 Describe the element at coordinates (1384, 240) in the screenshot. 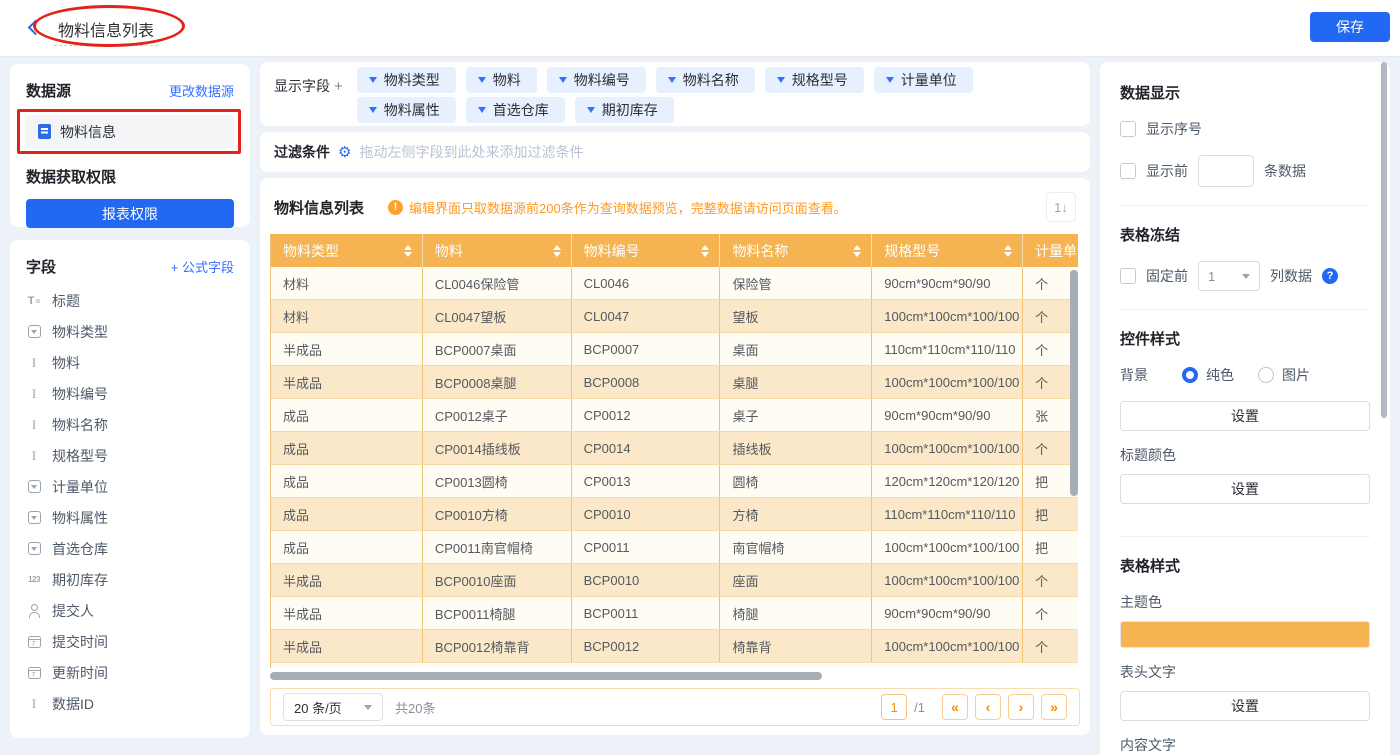

I see `panel-vertical-scrollbar` at that location.